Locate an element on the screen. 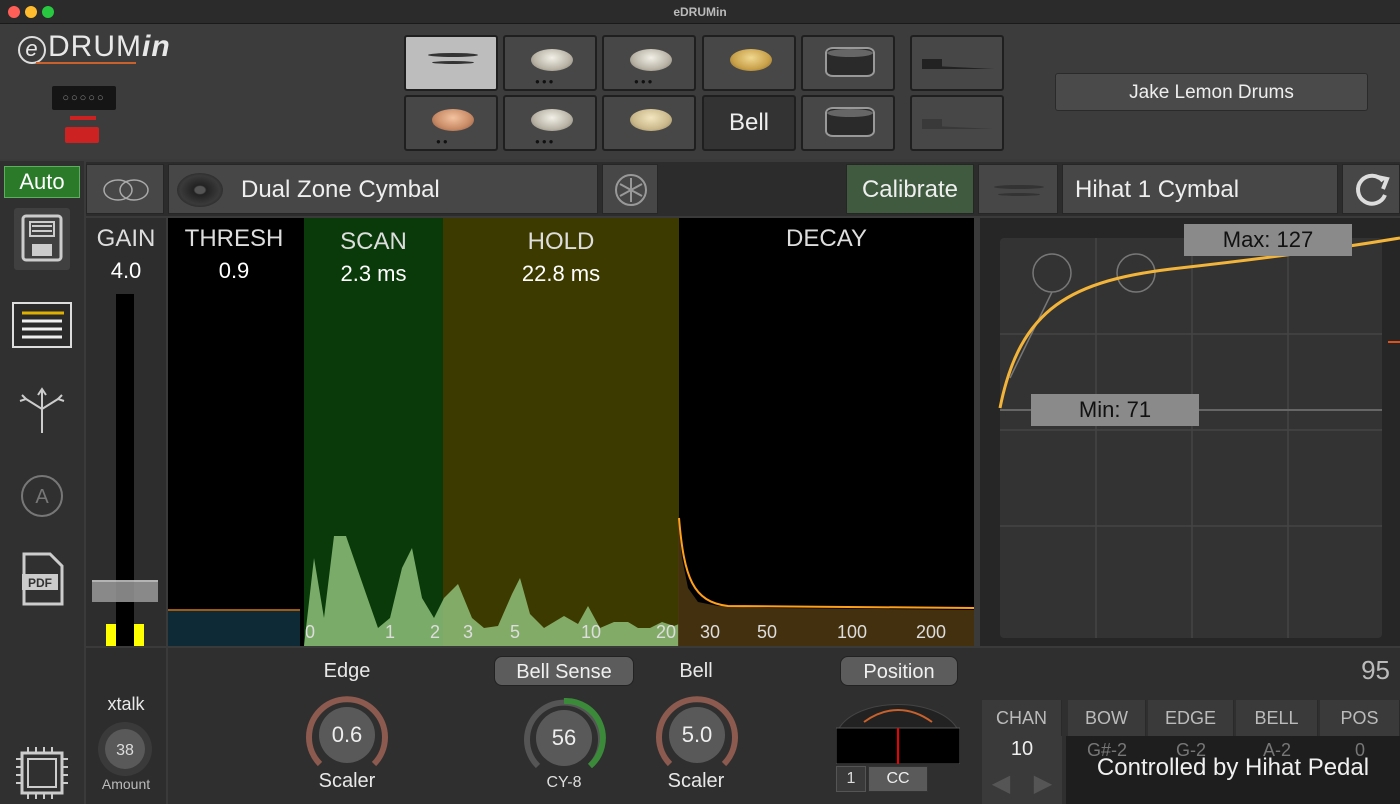  pdf-manual-button: PDF is located at coordinates (42, 579).